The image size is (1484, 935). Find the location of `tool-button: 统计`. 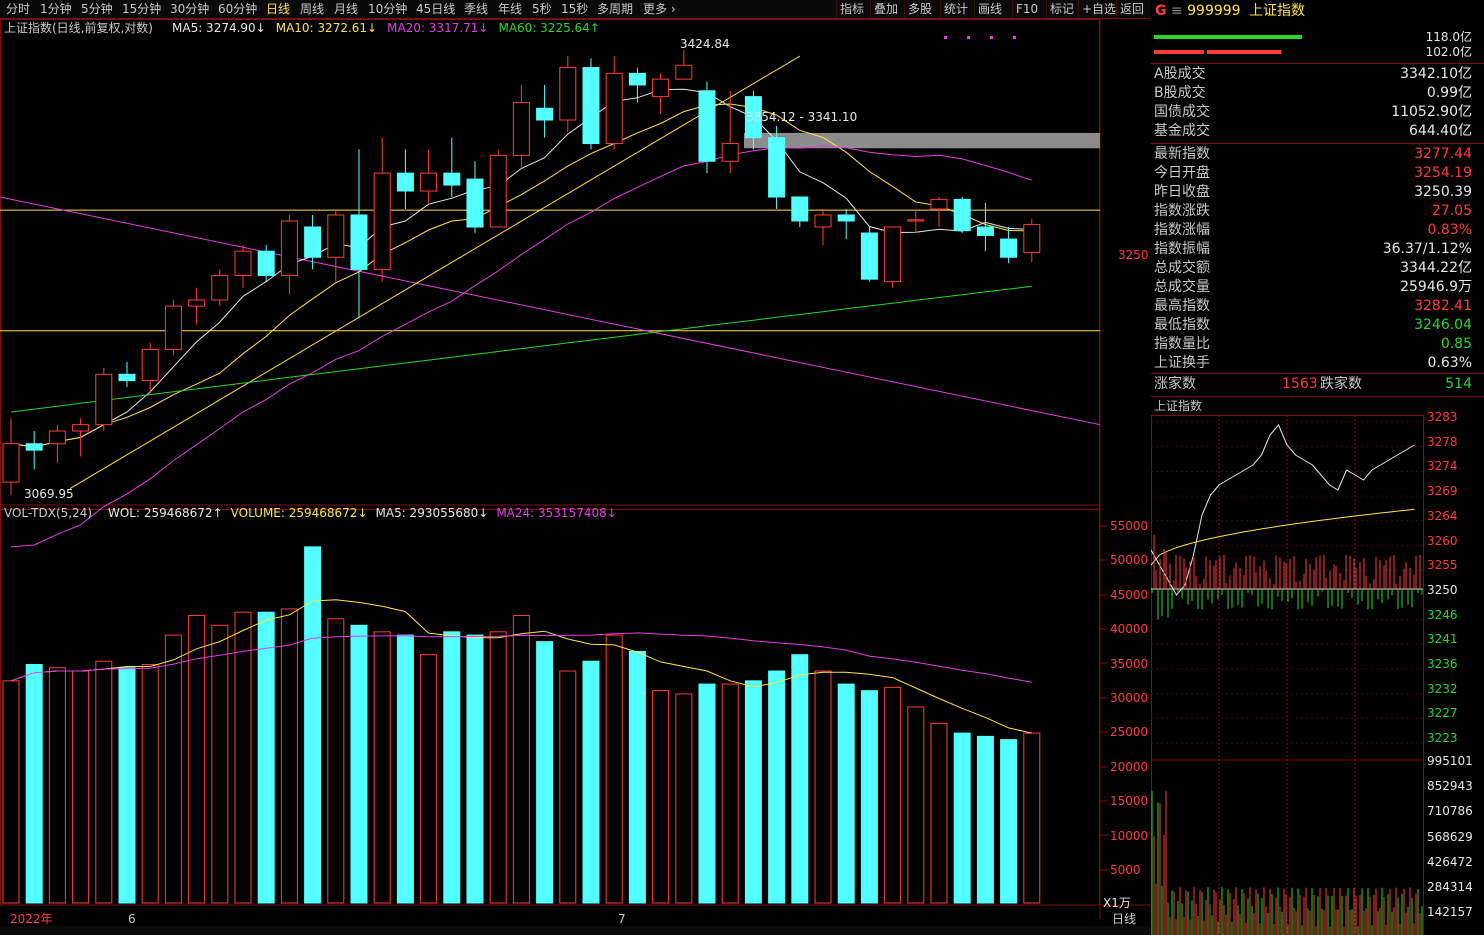

tool-button: 统计 is located at coordinates (956, 9).